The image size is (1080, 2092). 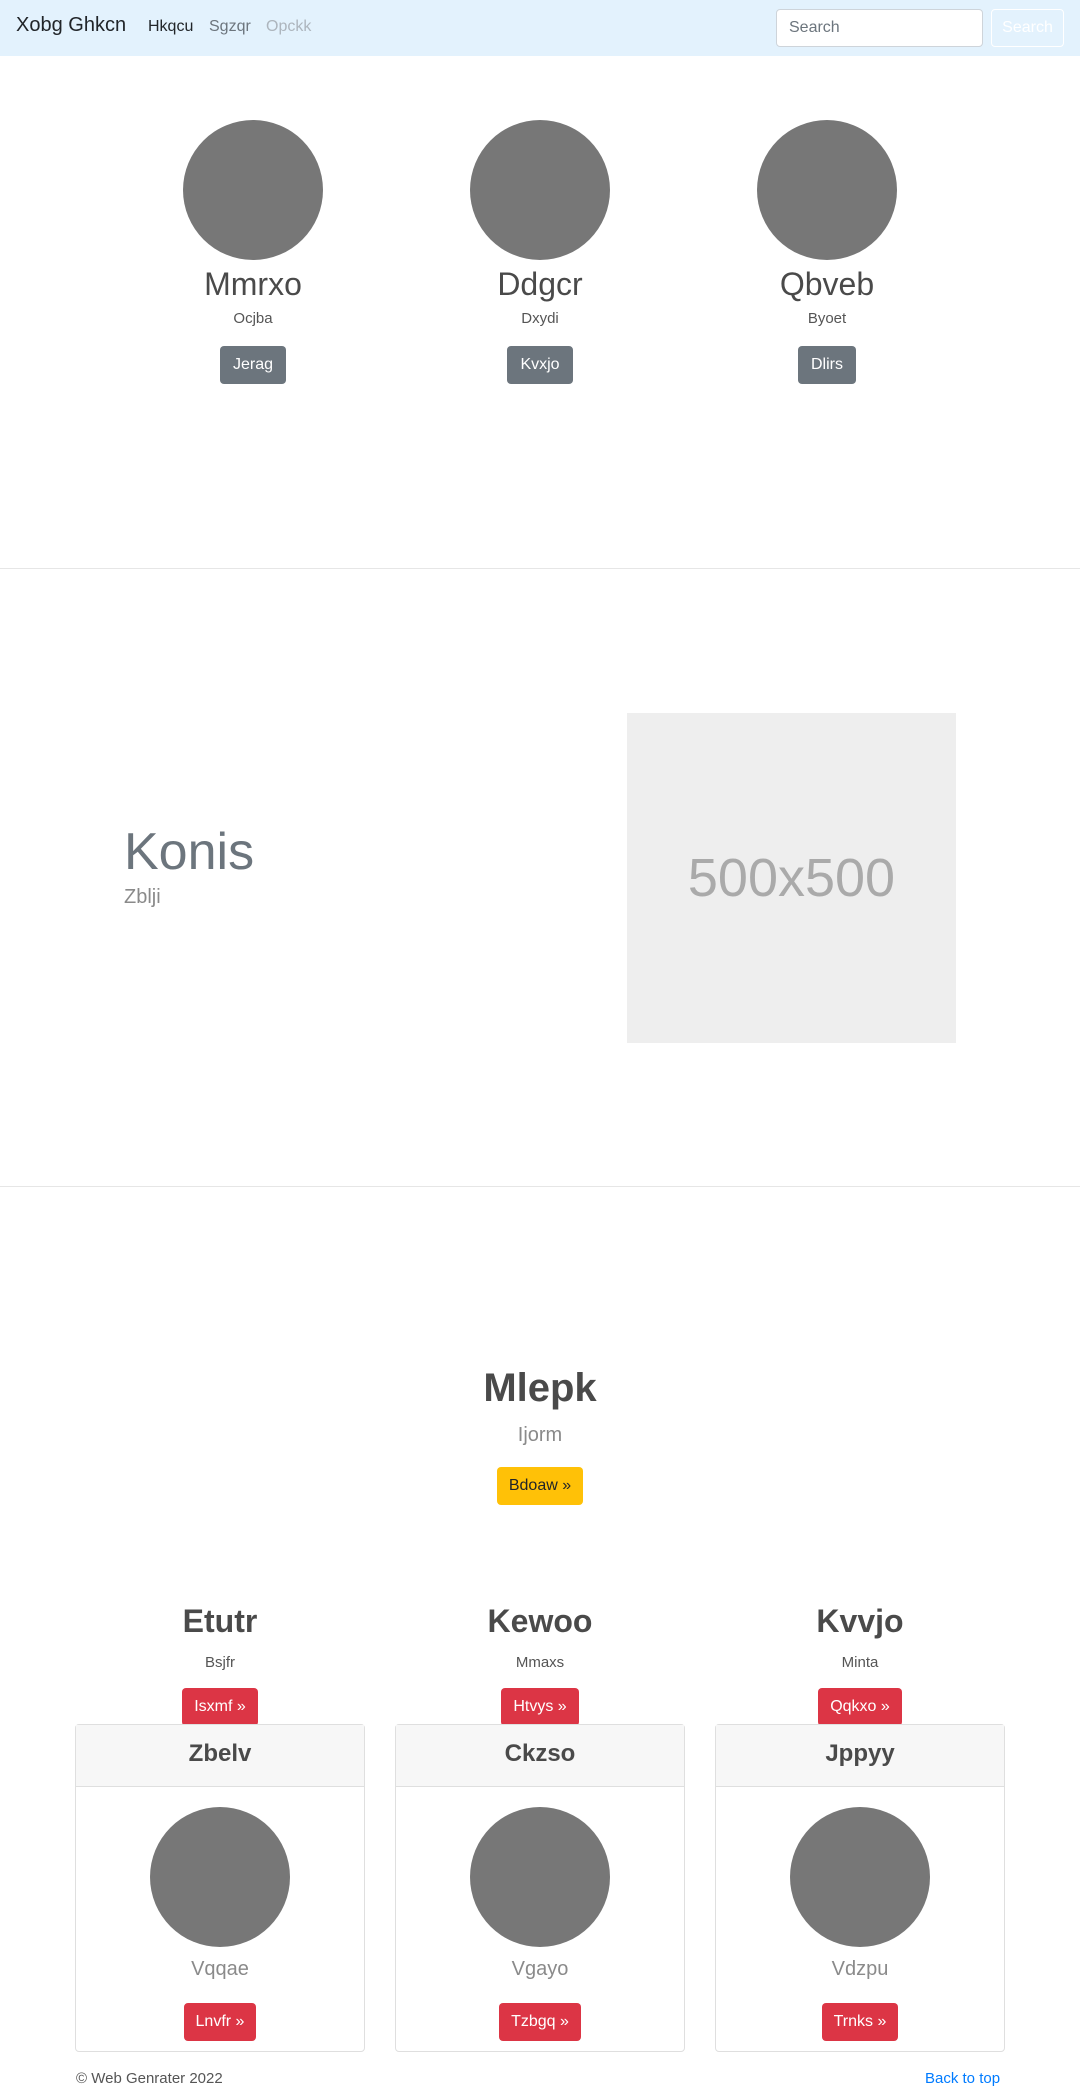 I want to click on navbar-brand: Xobg Ghkcn, so click(x=71, y=25).